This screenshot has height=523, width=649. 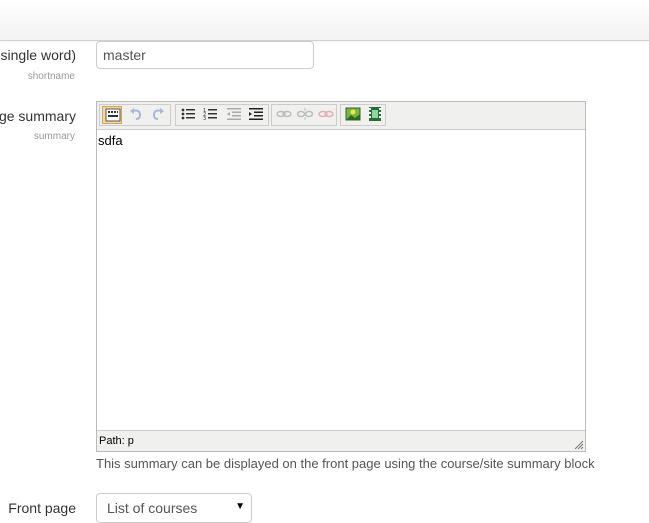 I want to click on insert-media-icon, so click(x=375, y=114).